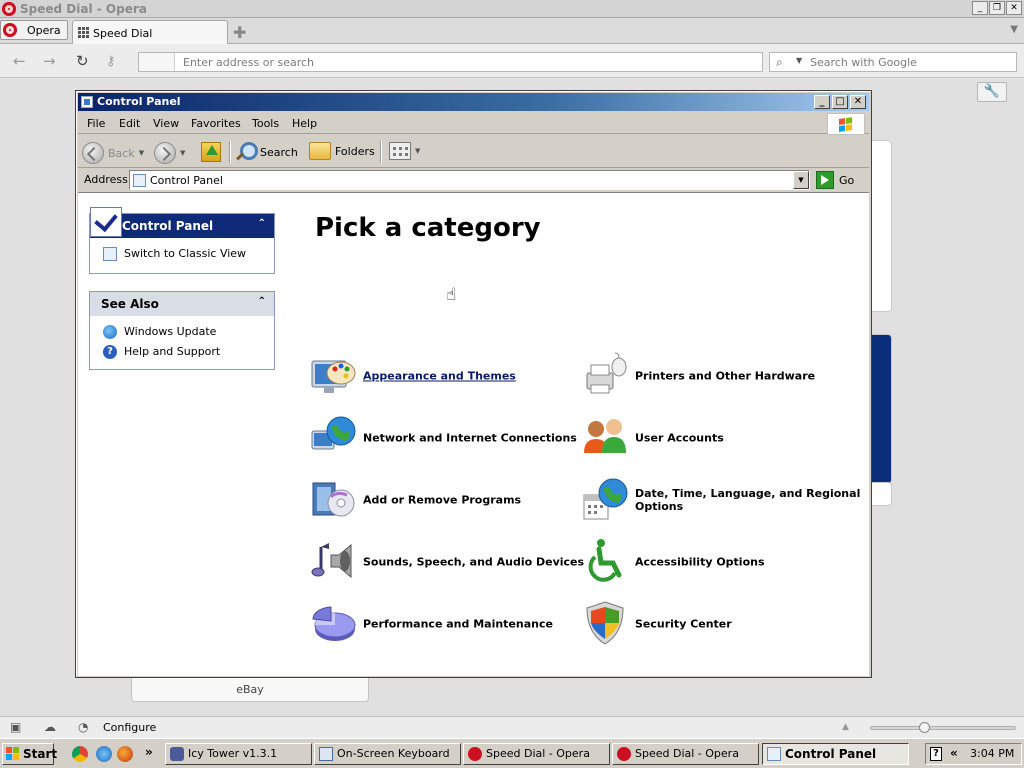 The width and height of the screenshot is (1024, 768). What do you see at coordinates (168, 226) in the screenshot?
I see `control-panel-panel-title: Control Panel` at bounding box center [168, 226].